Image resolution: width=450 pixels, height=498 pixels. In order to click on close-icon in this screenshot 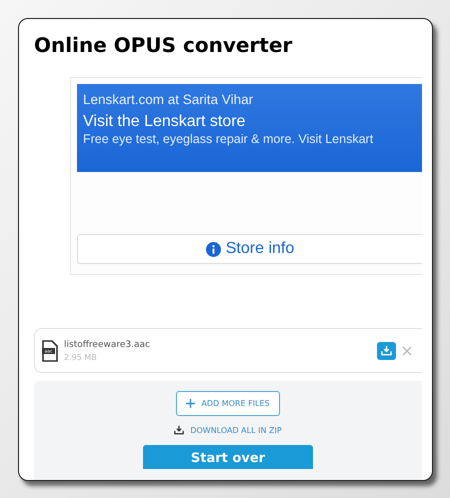, I will do `click(407, 351)`.